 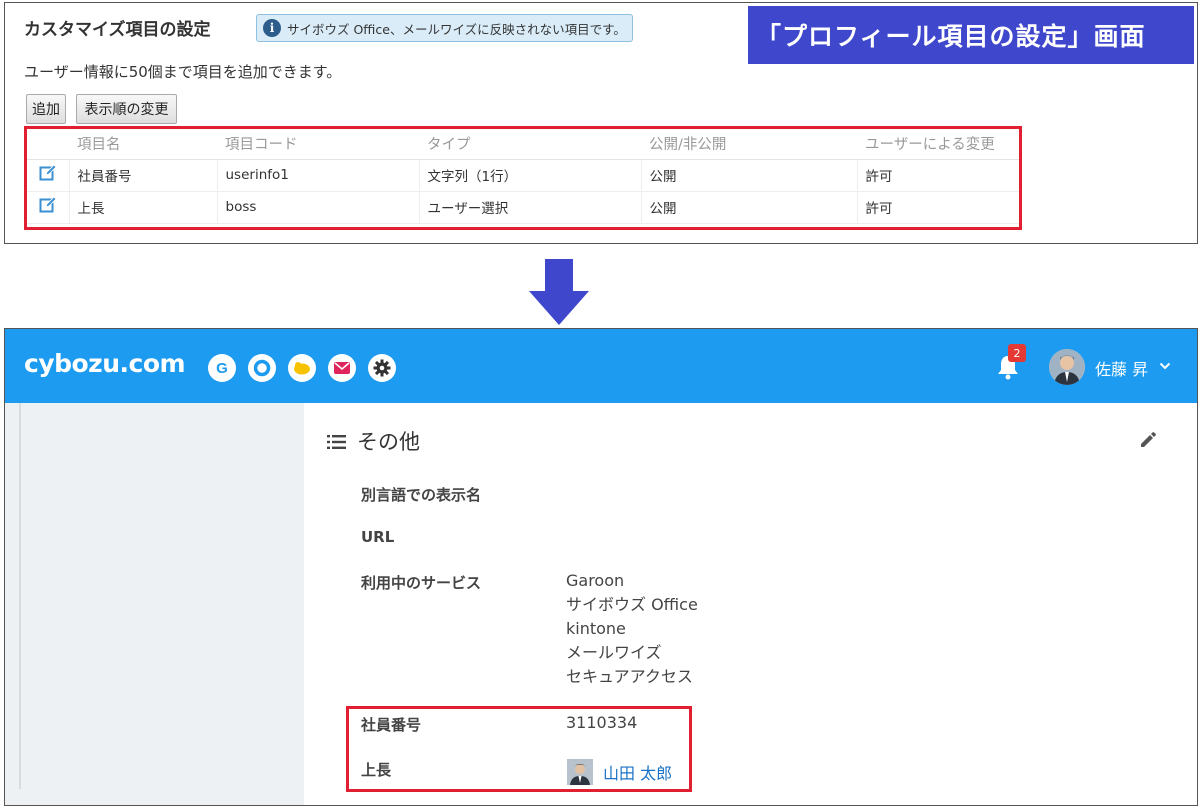 What do you see at coordinates (1148, 440) in the screenshot?
I see `pencil-icon` at bounding box center [1148, 440].